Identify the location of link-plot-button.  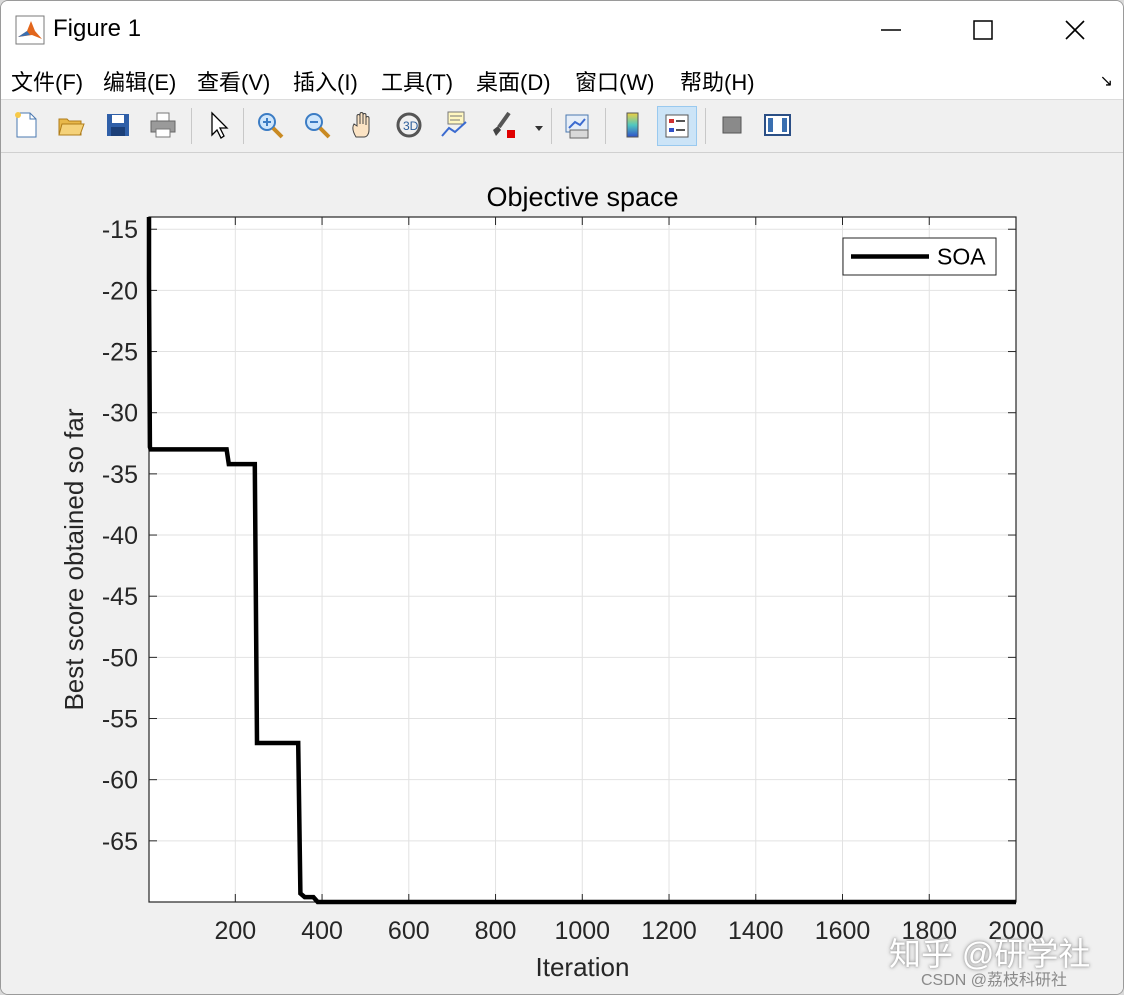
(578, 125).